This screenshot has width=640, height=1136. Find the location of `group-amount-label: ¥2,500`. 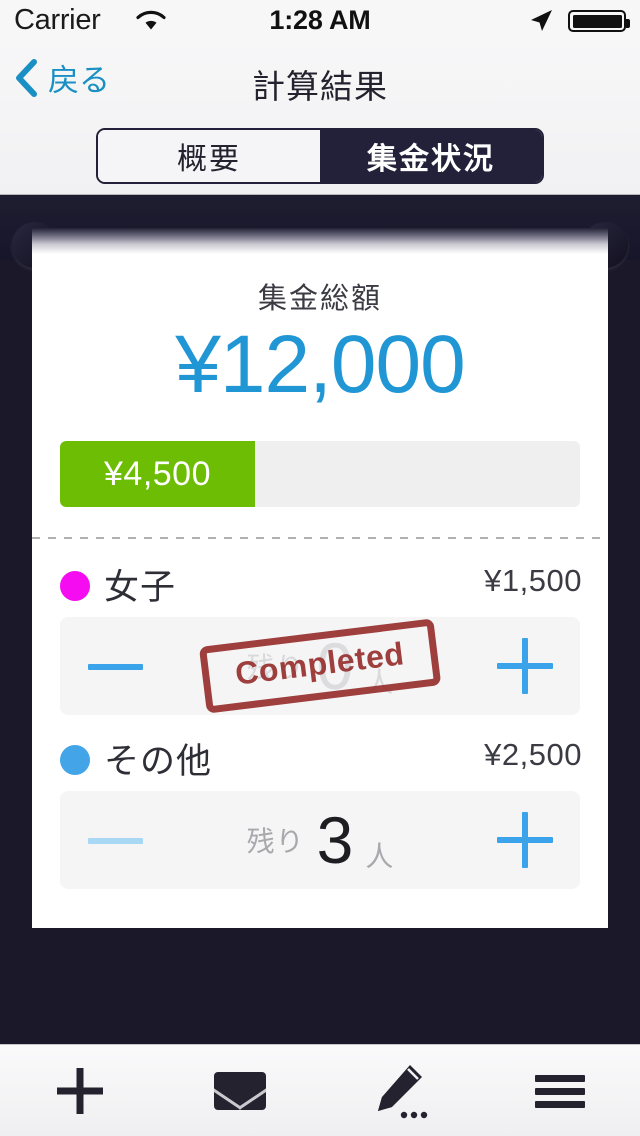

group-amount-label: ¥2,500 is located at coordinates (533, 754).